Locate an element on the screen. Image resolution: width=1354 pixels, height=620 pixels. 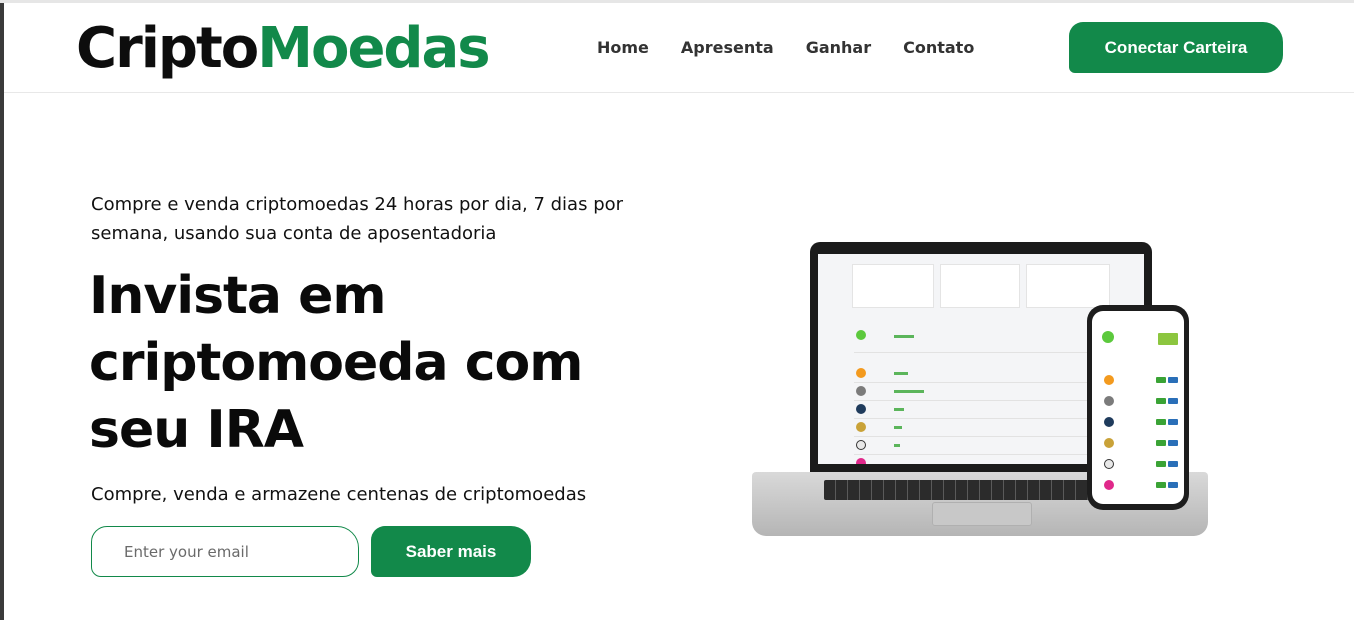
laptop-touchpad is located at coordinates (982, 514).